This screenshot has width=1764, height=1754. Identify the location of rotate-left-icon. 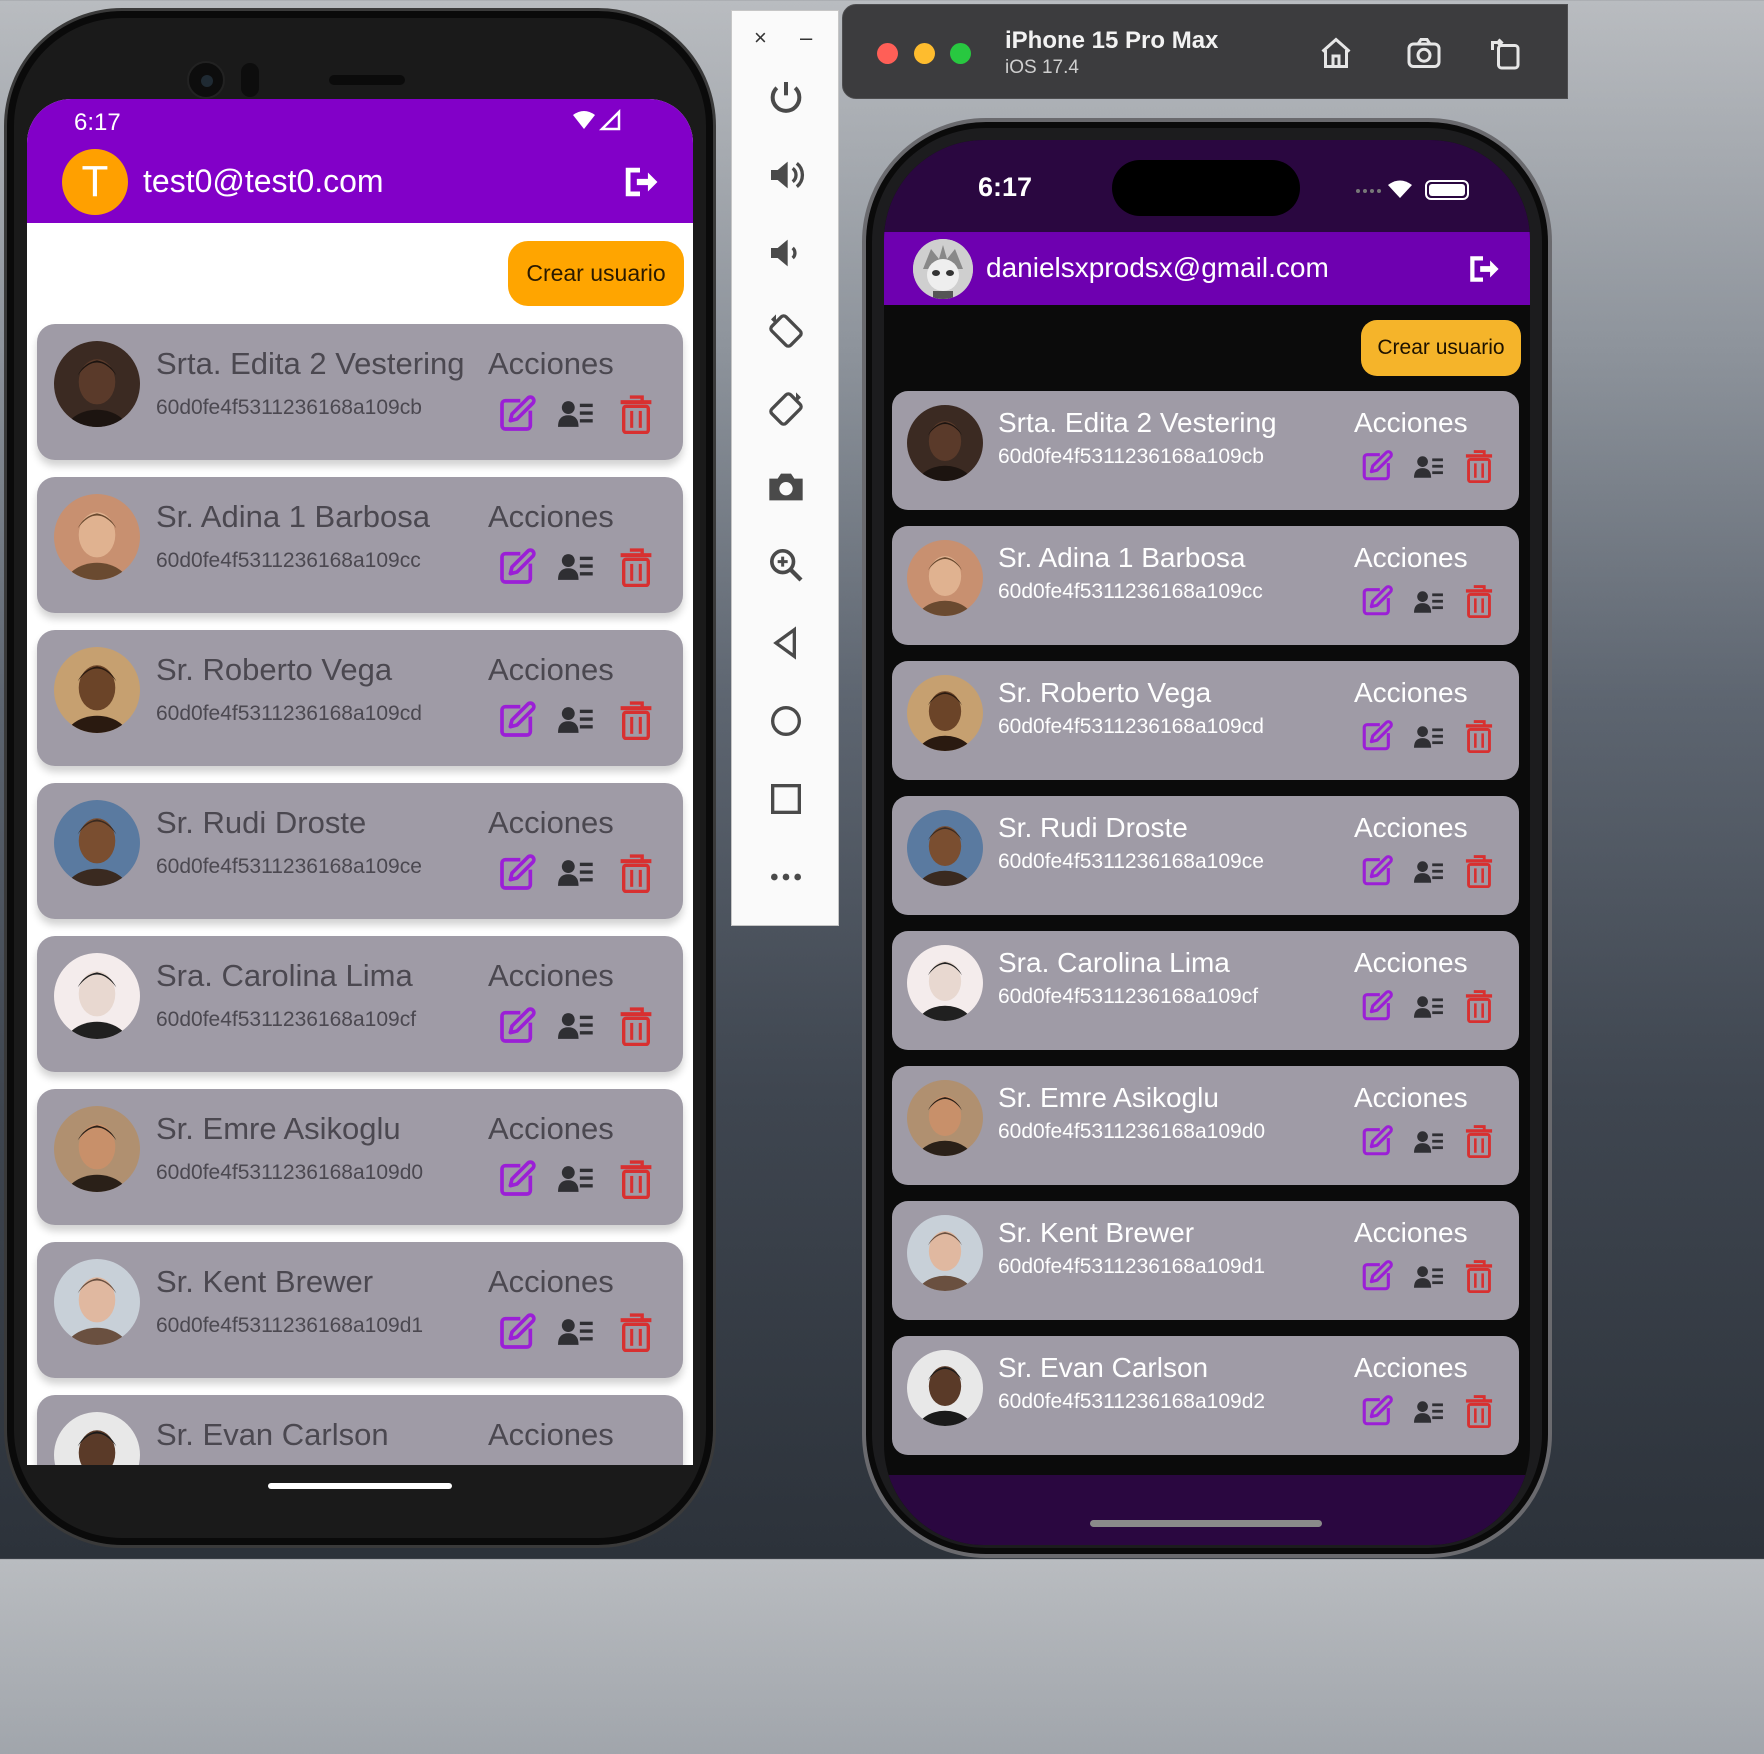
(786, 331).